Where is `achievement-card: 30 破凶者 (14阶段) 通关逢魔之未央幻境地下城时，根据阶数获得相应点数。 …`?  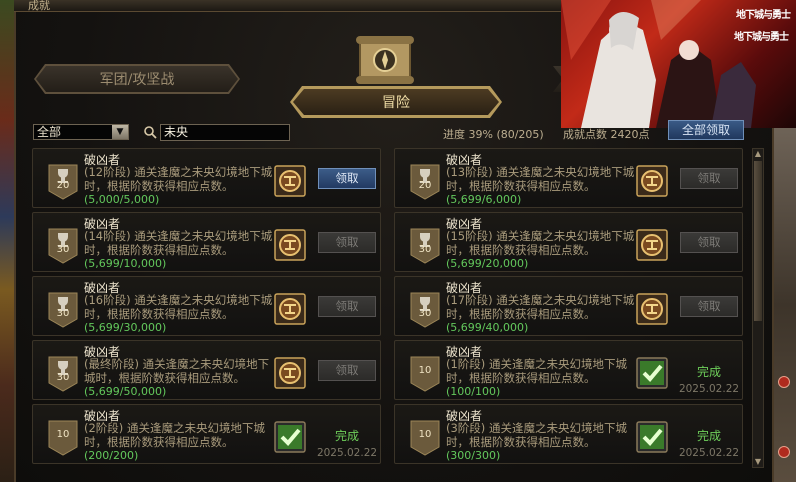 achievement-card: 30 破凶者 (14阶段) 通关逢魔之未央幻境地下城时，根据阶数获得相应点数。 … is located at coordinates (206, 242).